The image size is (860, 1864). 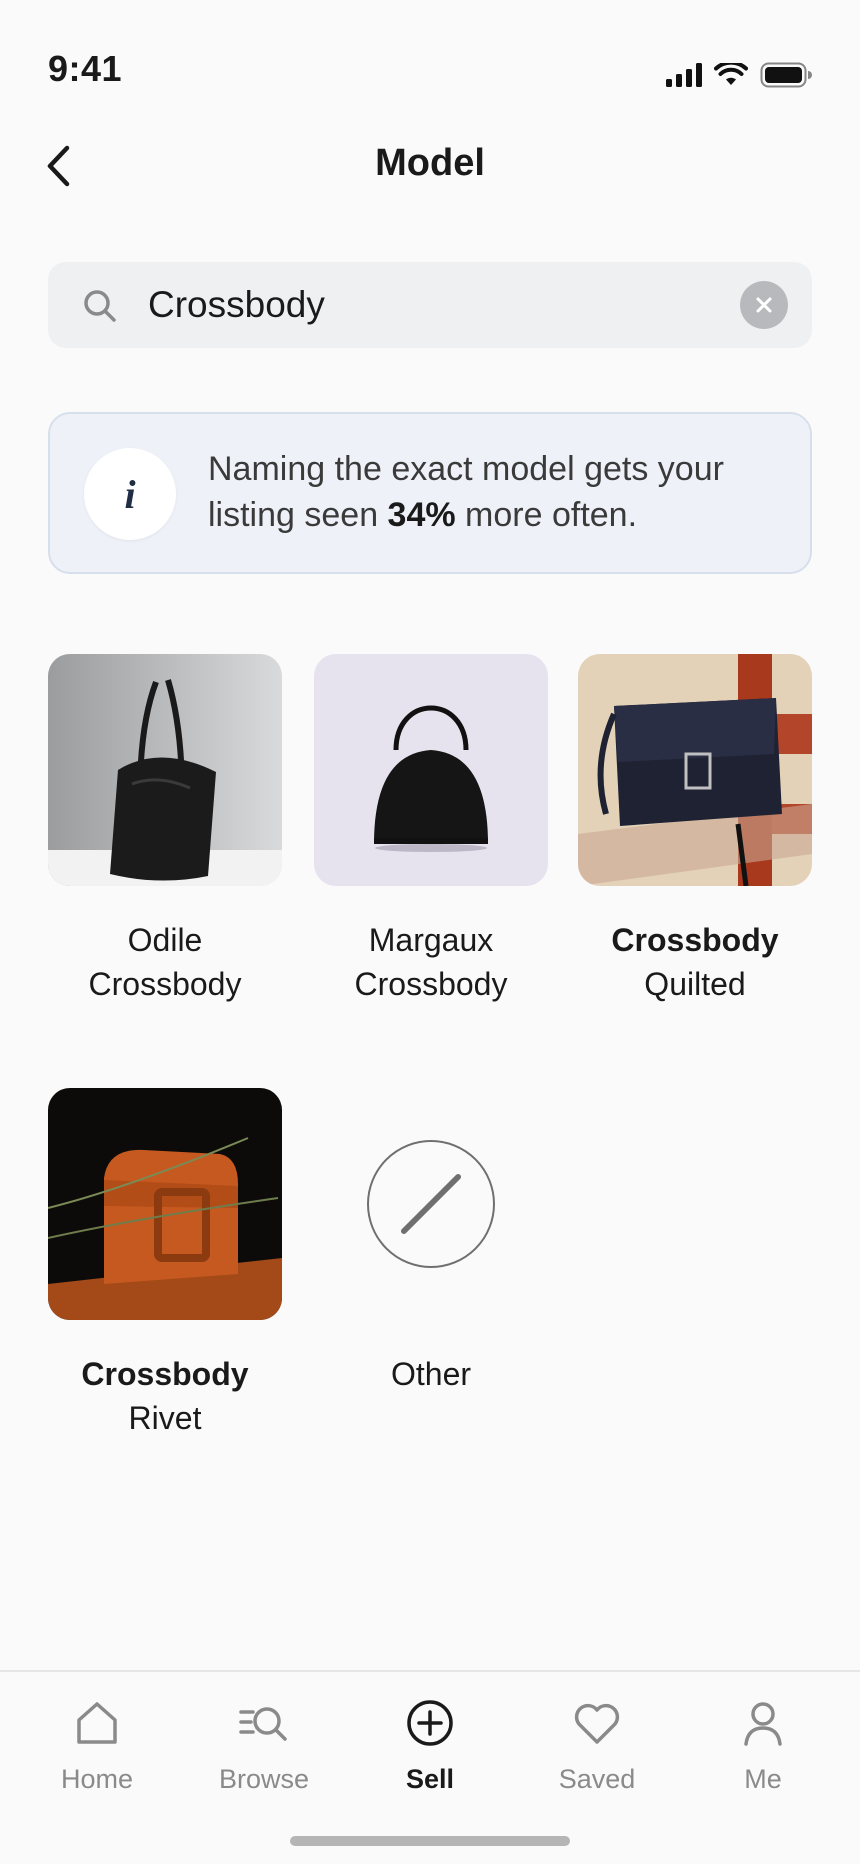 What do you see at coordinates (97, 1746) in the screenshot?
I see `tab-home: Home` at bounding box center [97, 1746].